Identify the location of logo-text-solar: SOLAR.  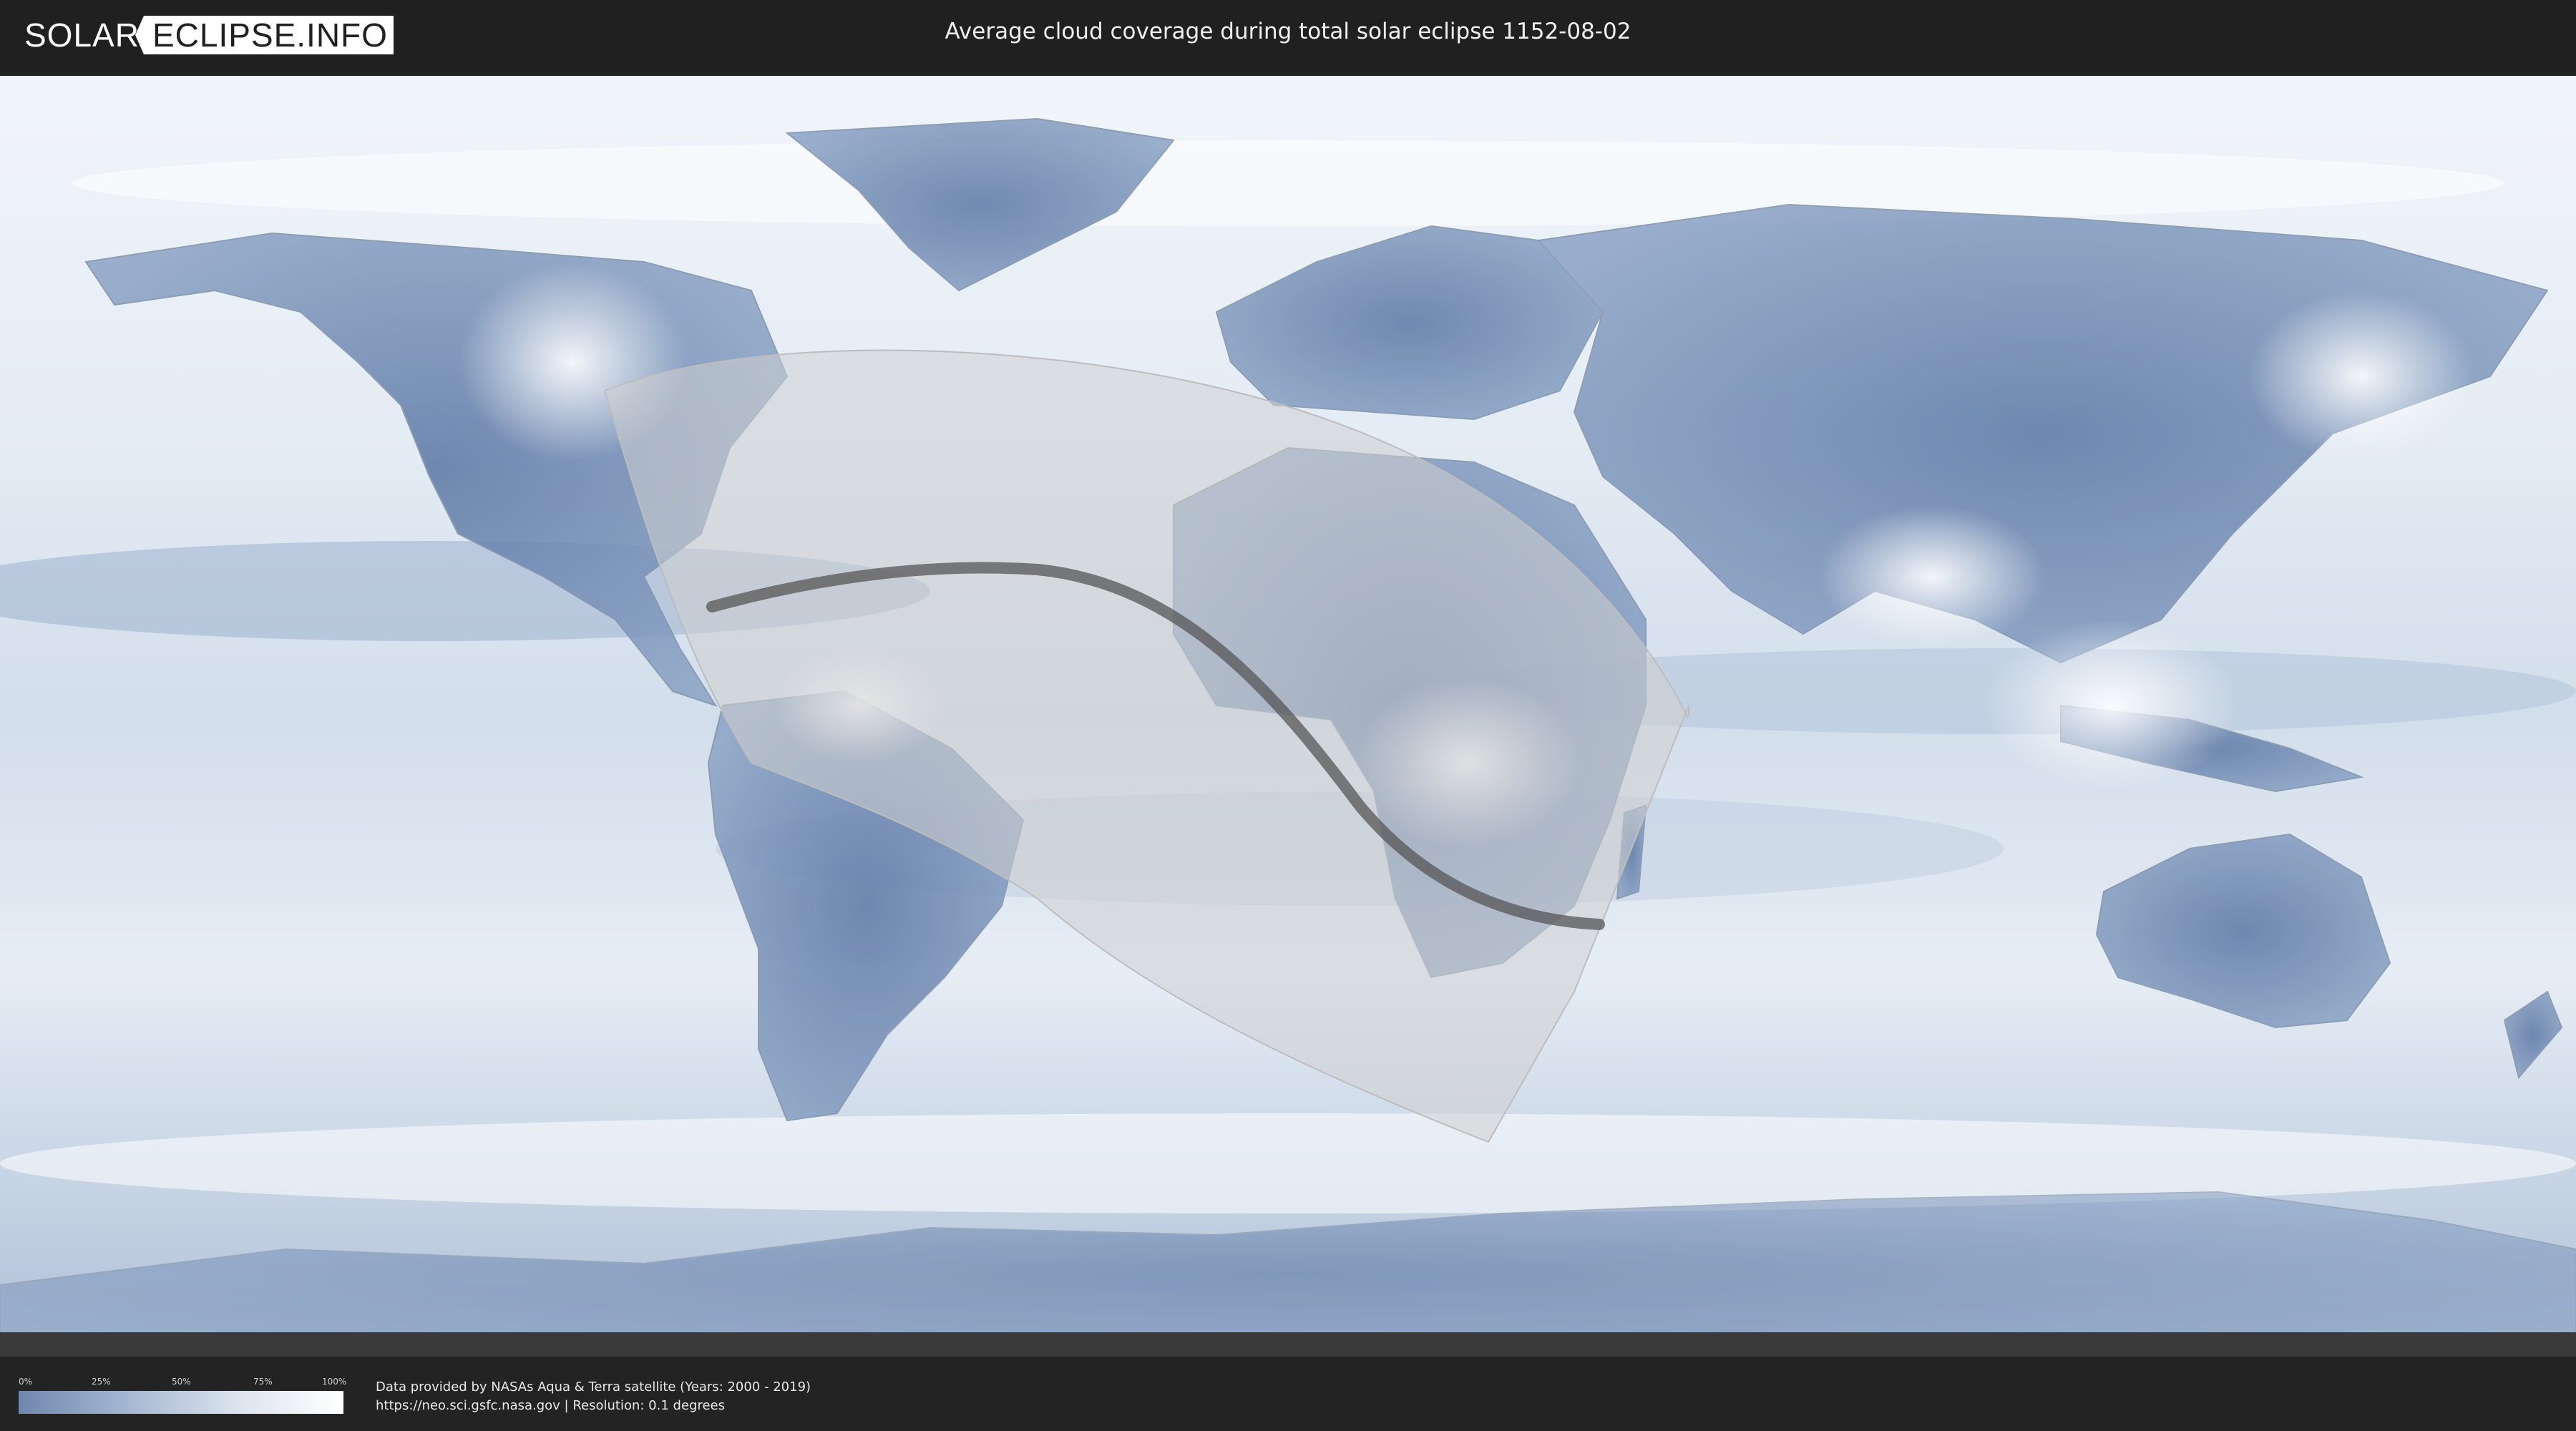
(82, 35).